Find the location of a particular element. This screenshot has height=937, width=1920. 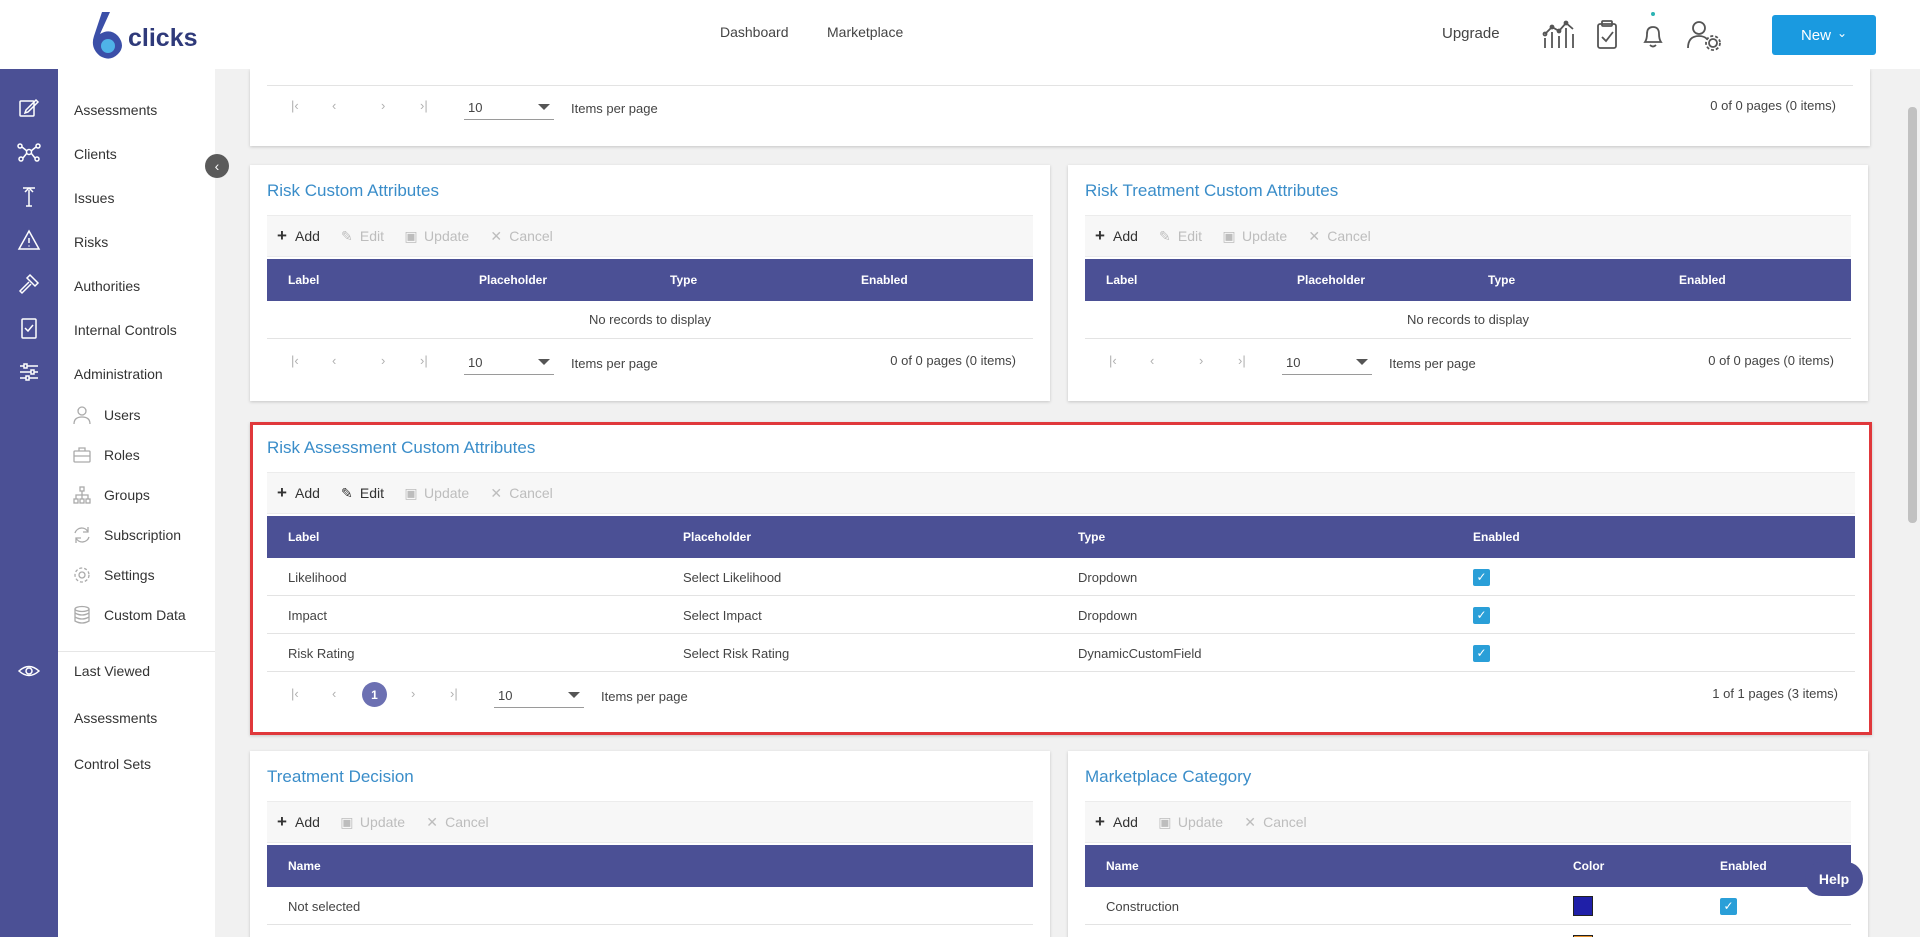

sidebar-item-authorities: Authorities is located at coordinates (107, 286).